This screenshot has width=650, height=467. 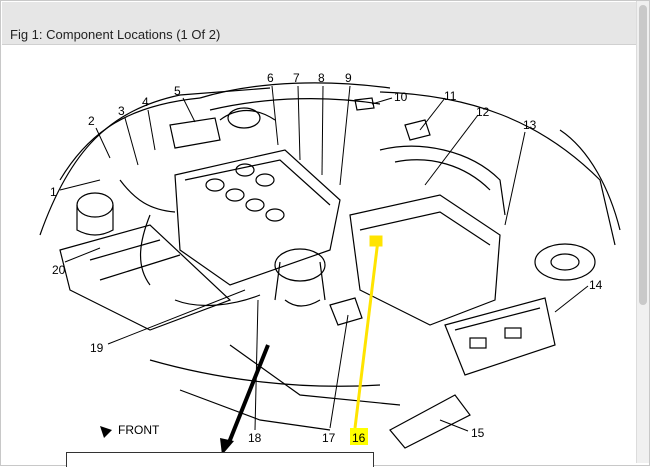 What do you see at coordinates (359, 438) in the screenshot?
I see `callout-16: 16` at bounding box center [359, 438].